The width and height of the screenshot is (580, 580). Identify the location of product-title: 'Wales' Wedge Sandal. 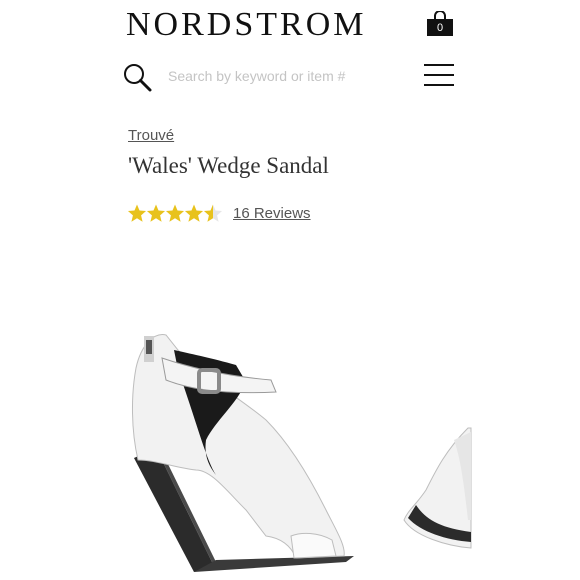
(228, 165).